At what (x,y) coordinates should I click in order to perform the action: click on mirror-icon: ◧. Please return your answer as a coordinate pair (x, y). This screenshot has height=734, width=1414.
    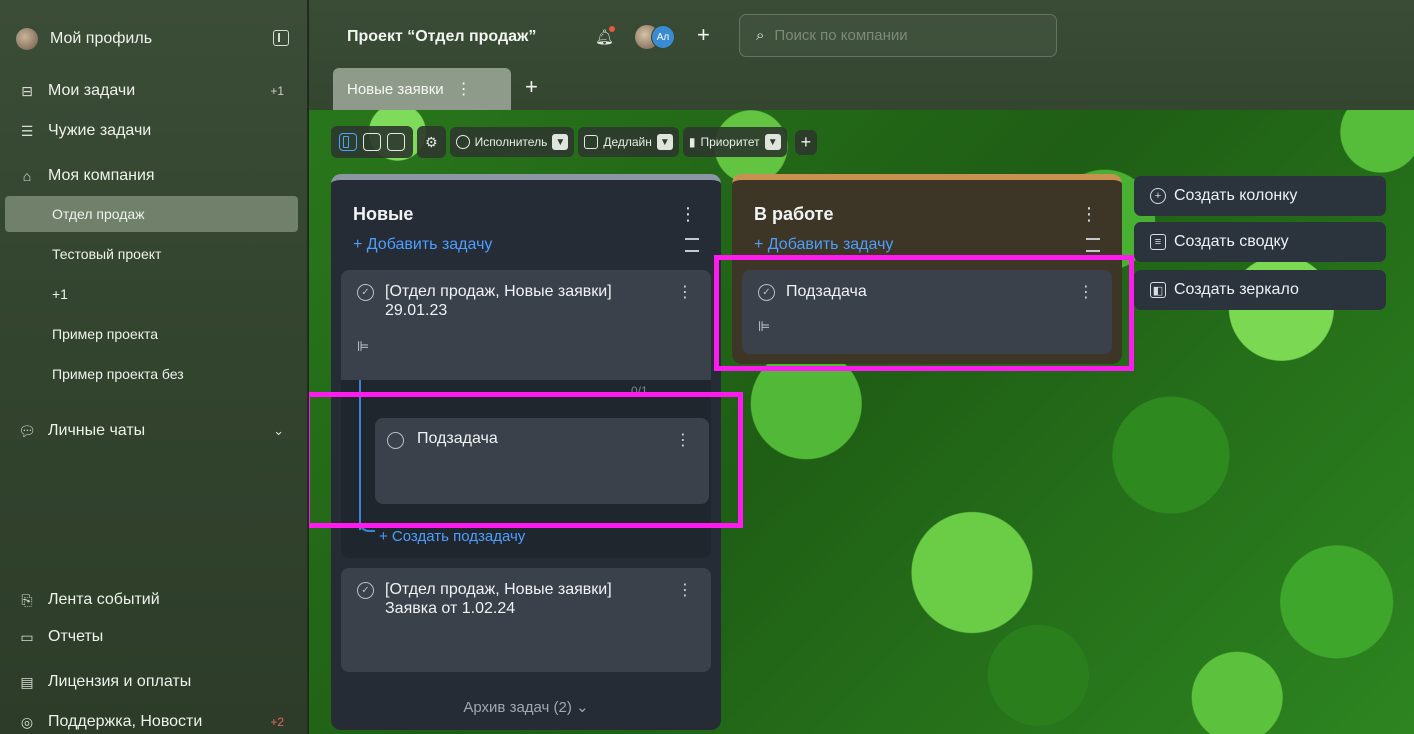
    Looking at the image, I should click on (1158, 290).